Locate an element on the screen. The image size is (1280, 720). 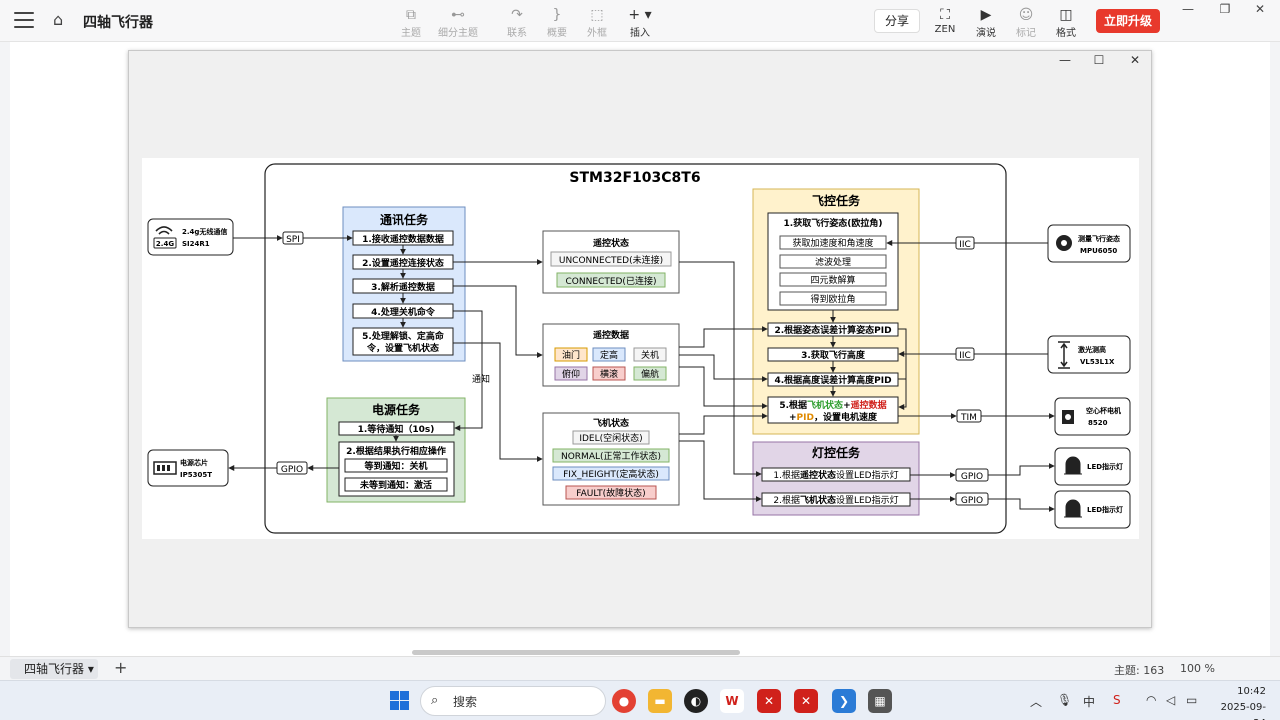
zoom-level: 100 % is located at coordinates (1197, 668).